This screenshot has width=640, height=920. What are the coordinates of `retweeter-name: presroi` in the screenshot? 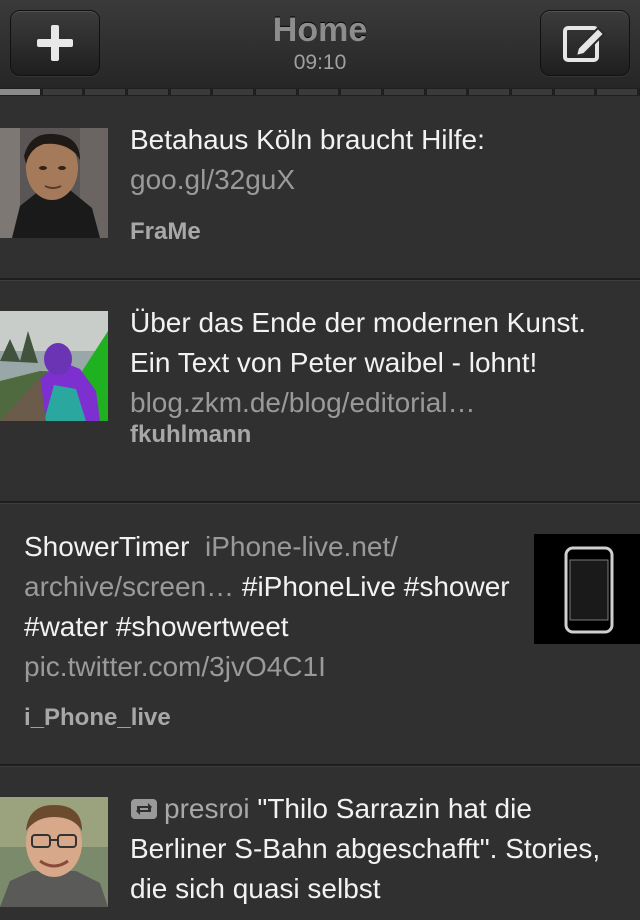 It's located at (207, 808).